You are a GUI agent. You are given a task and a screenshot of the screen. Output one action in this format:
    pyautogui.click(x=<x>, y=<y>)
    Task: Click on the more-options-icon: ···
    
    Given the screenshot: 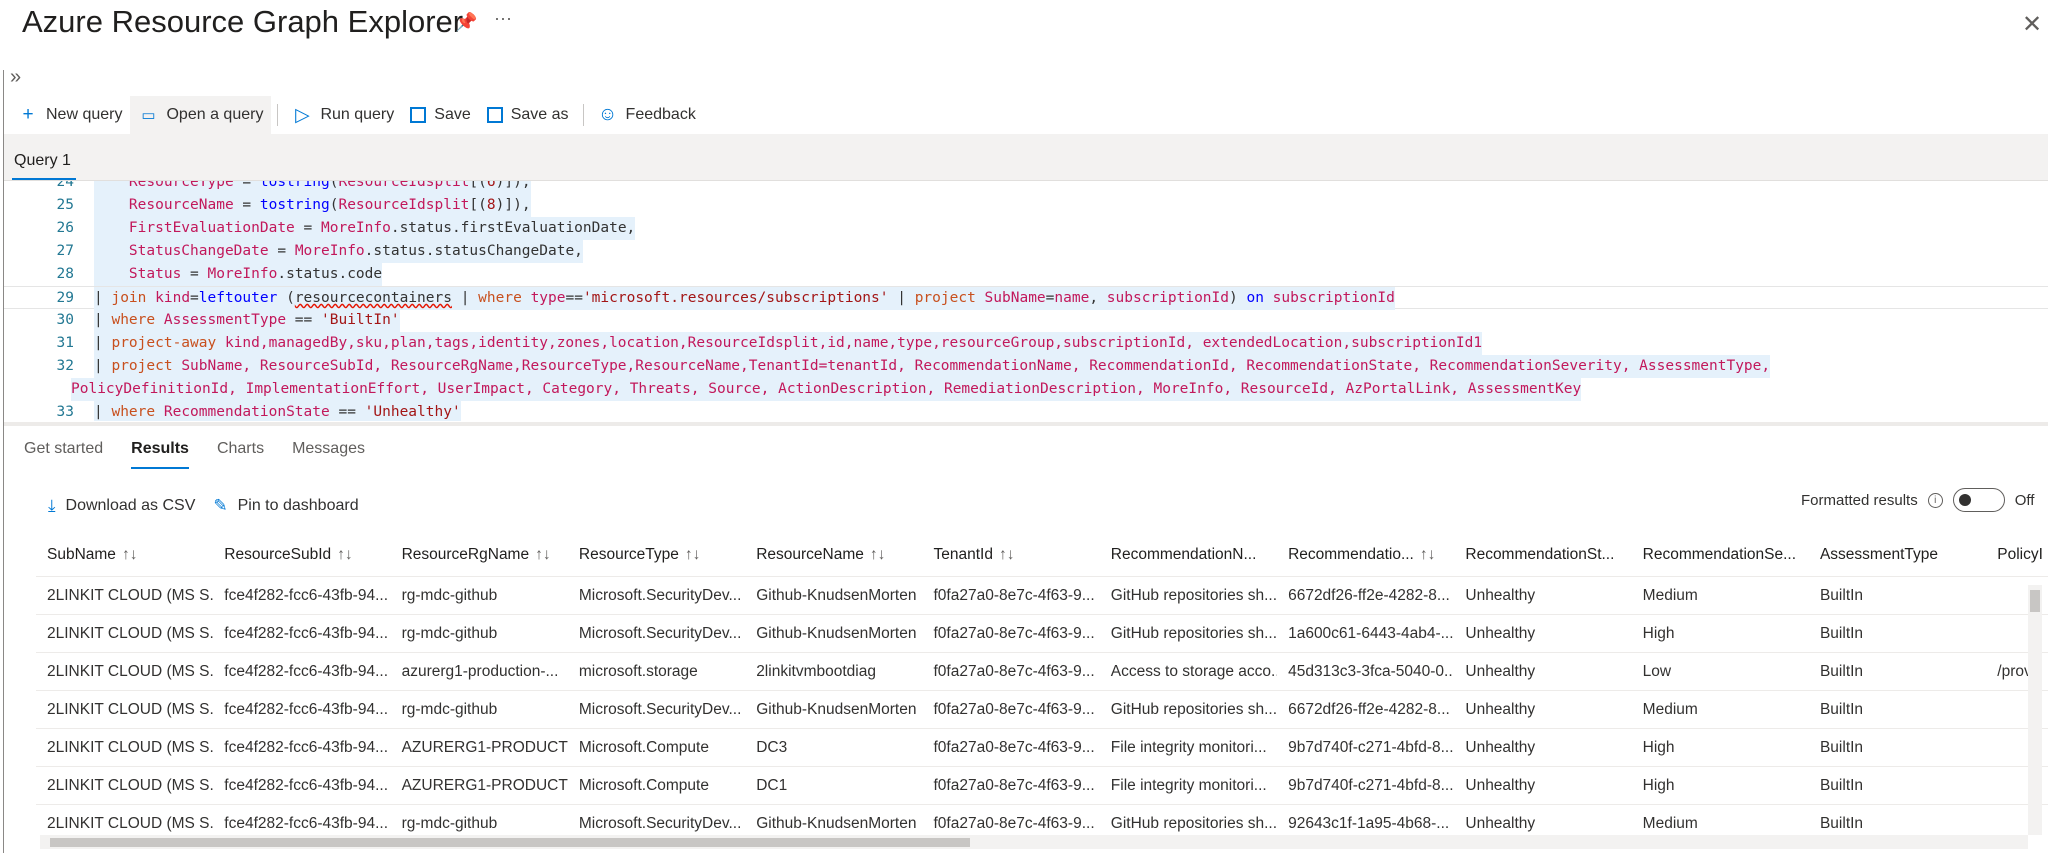 What is the action you would take?
    pyautogui.click(x=503, y=18)
    